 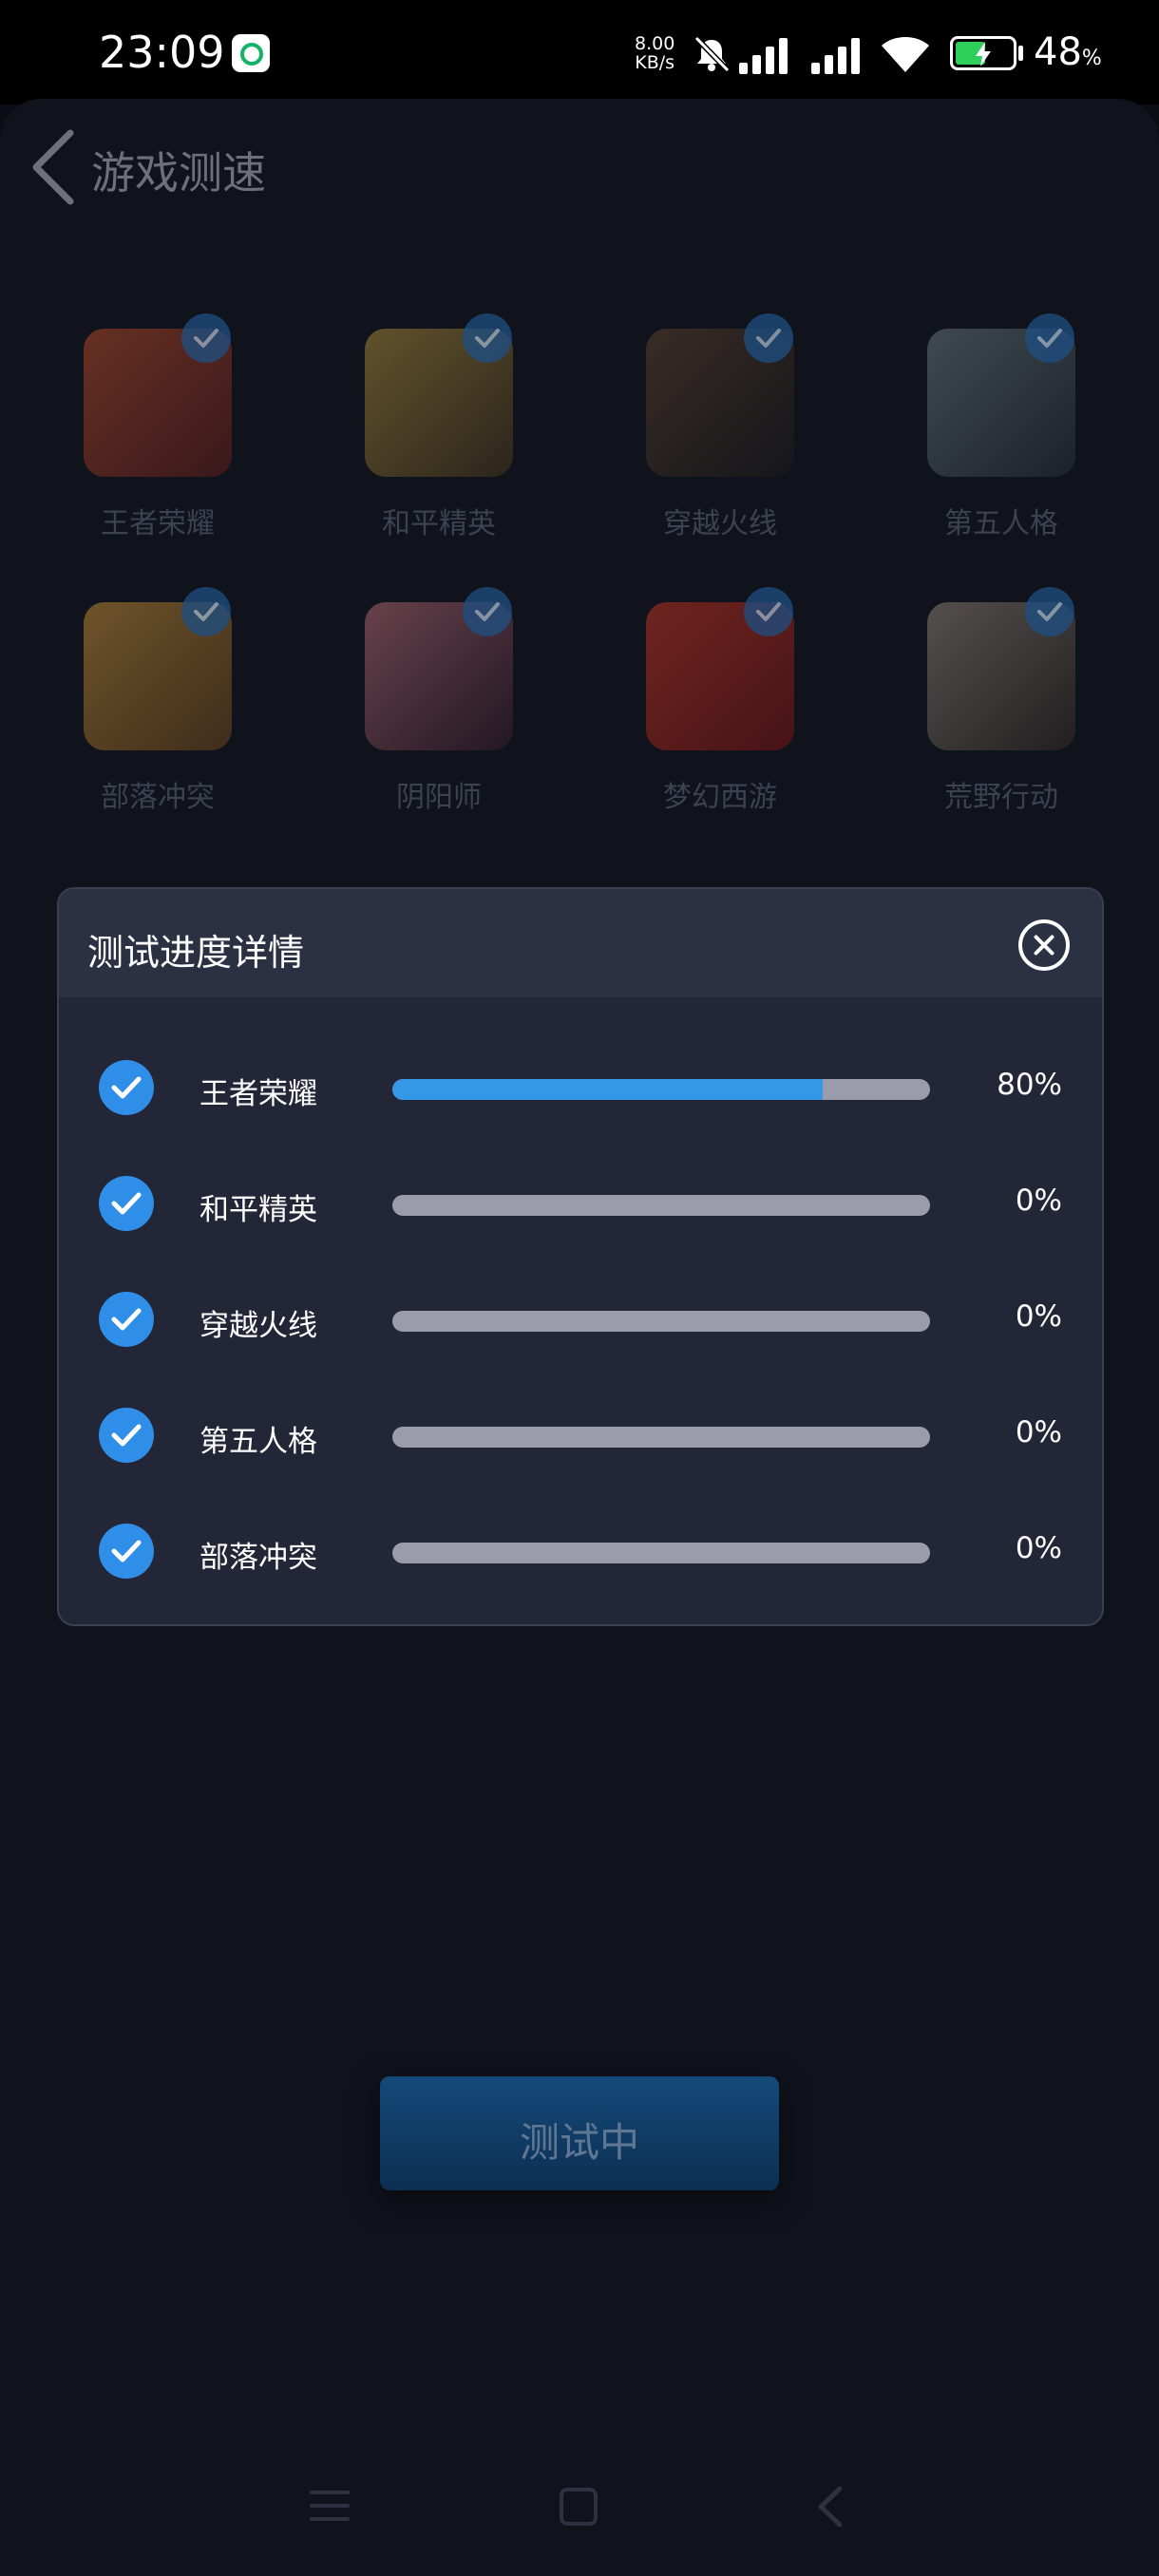 I want to click on progress-row-label: 穿越火线, so click(x=258, y=1326).